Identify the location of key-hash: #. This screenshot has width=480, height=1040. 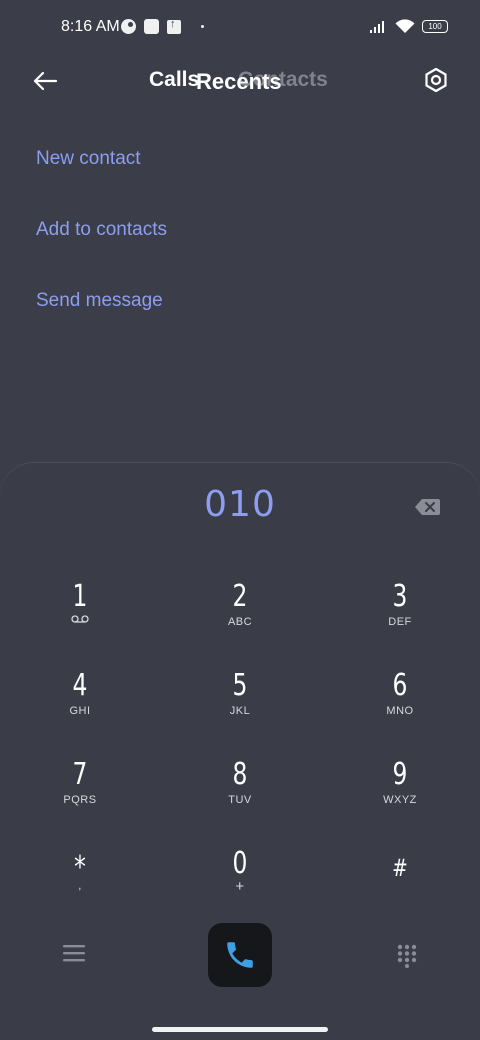
(400, 868).